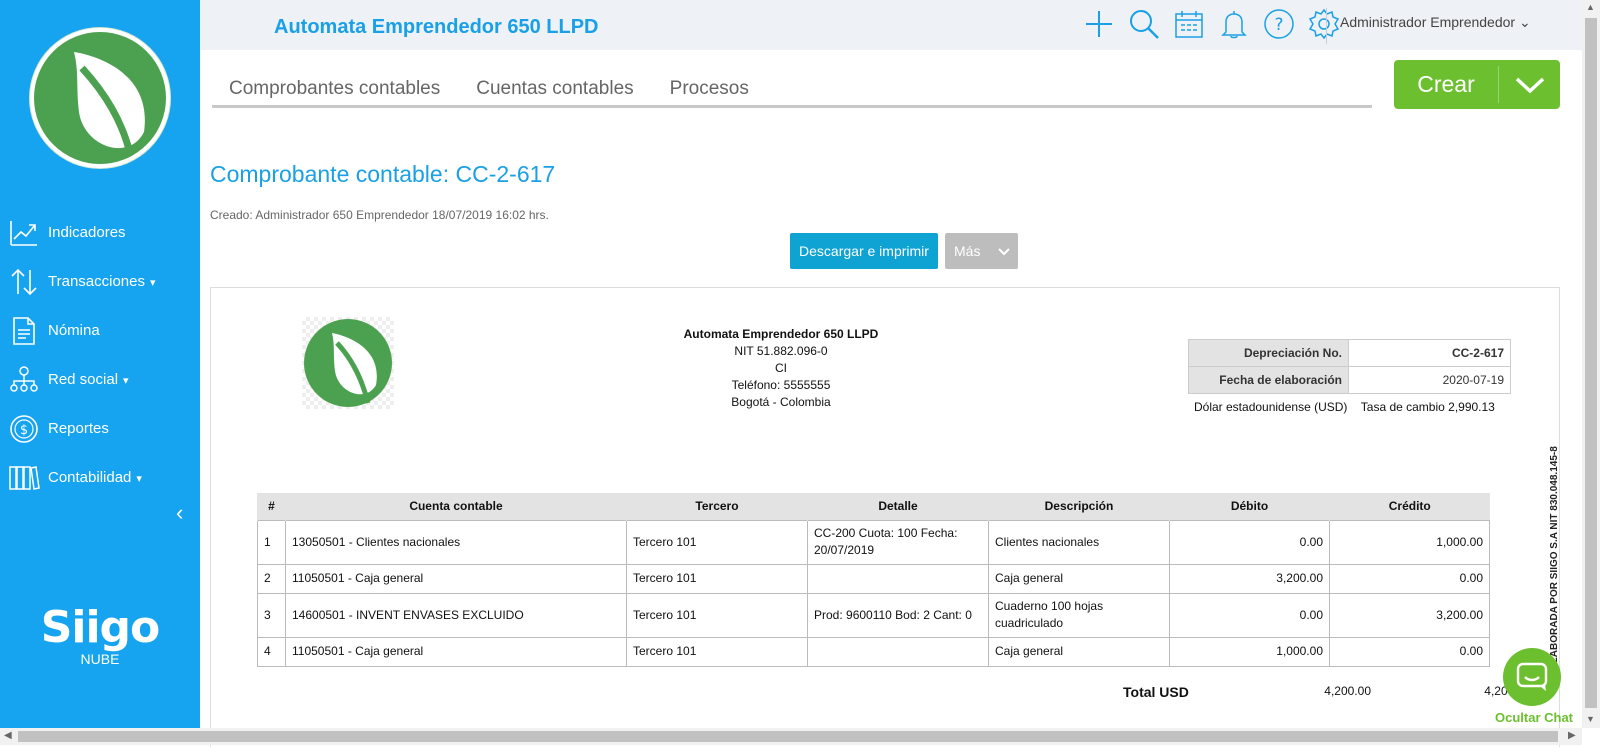  What do you see at coordinates (1233, 24) in the screenshot?
I see `bell-icon` at bounding box center [1233, 24].